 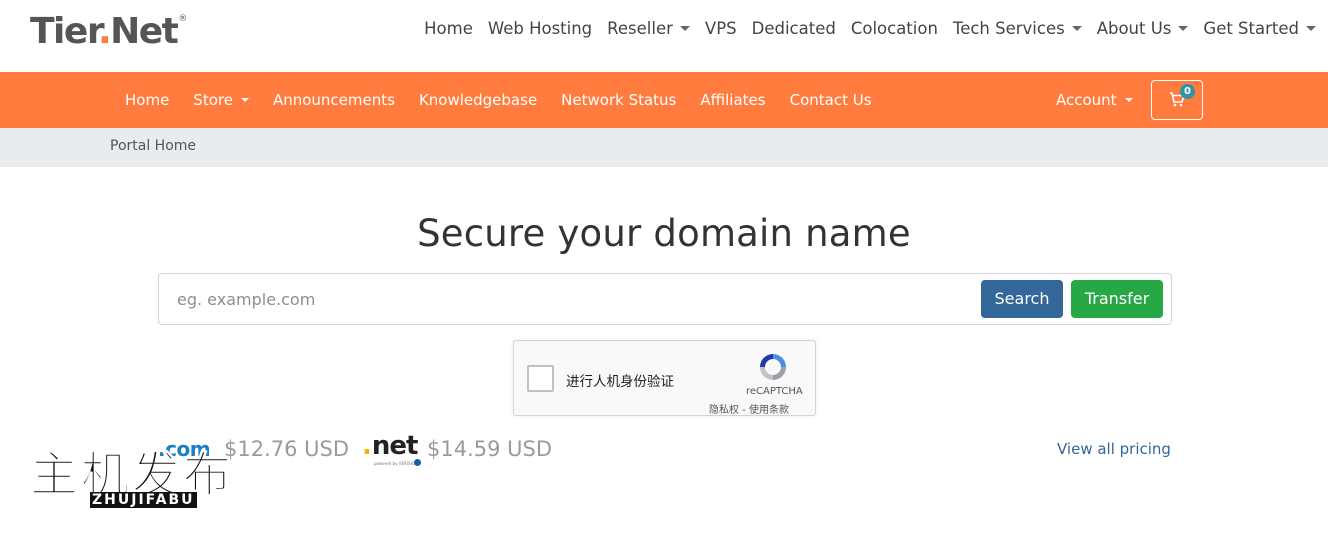 I want to click on top-nav-label: About Us, so click(x=1134, y=28).